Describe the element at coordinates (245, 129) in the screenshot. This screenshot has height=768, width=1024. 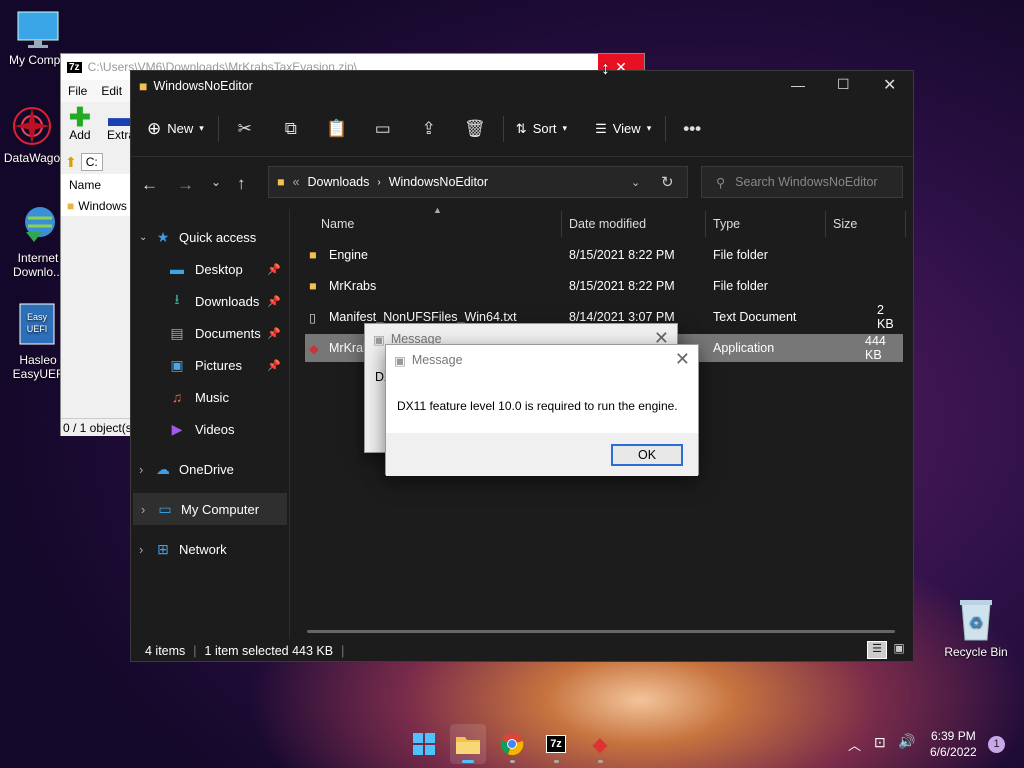
I see `cut-icon: ✂` at that location.